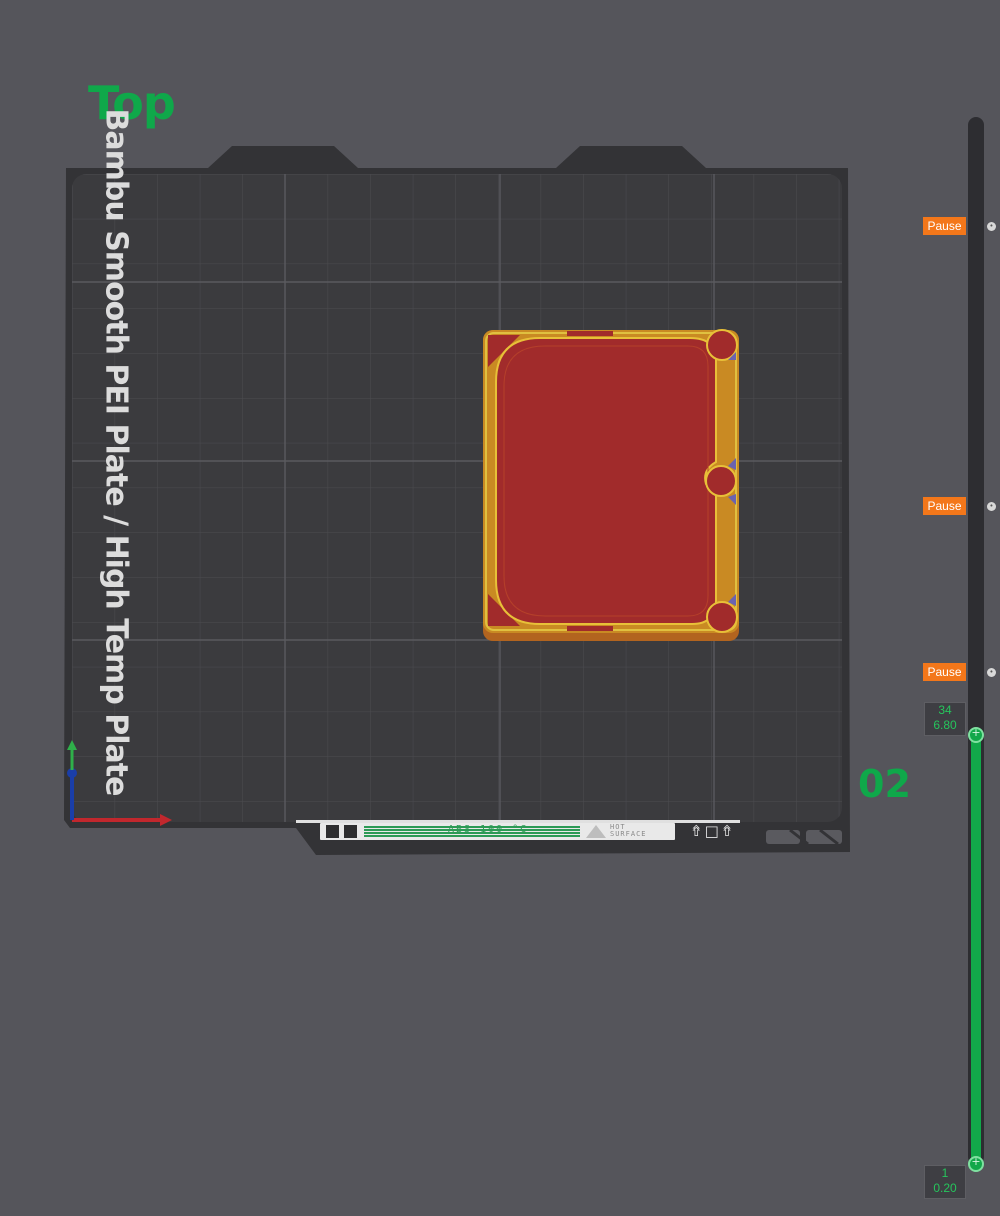 The width and height of the screenshot is (1000, 1216). I want to click on pause-marker-3: Pause, so click(944, 672).